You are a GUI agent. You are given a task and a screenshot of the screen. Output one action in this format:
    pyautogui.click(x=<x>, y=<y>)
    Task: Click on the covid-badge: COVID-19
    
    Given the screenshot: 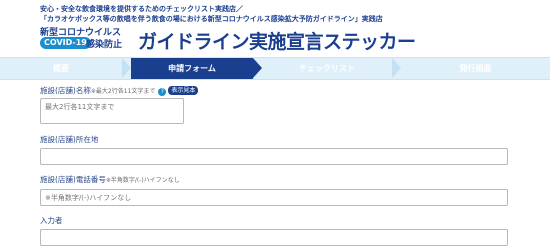 What is the action you would take?
    pyautogui.click(x=65, y=43)
    